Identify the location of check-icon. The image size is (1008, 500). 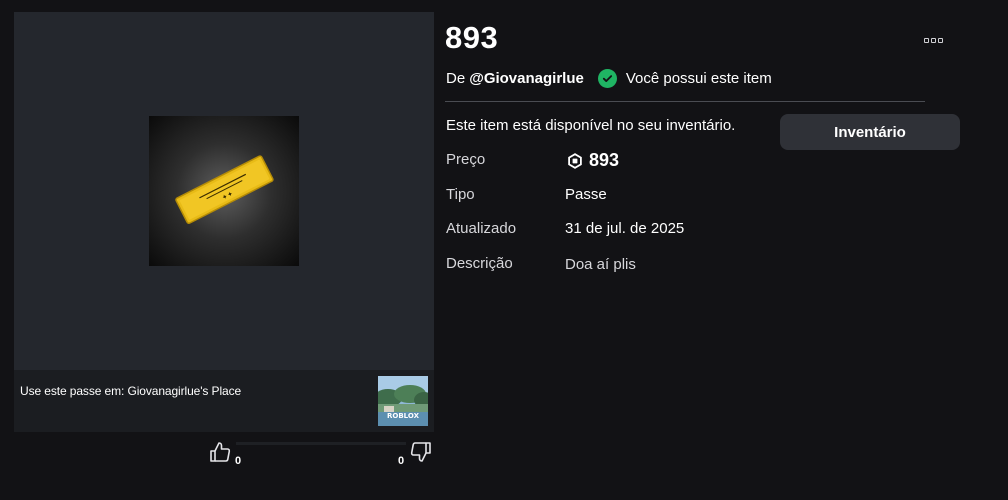
(607, 78).